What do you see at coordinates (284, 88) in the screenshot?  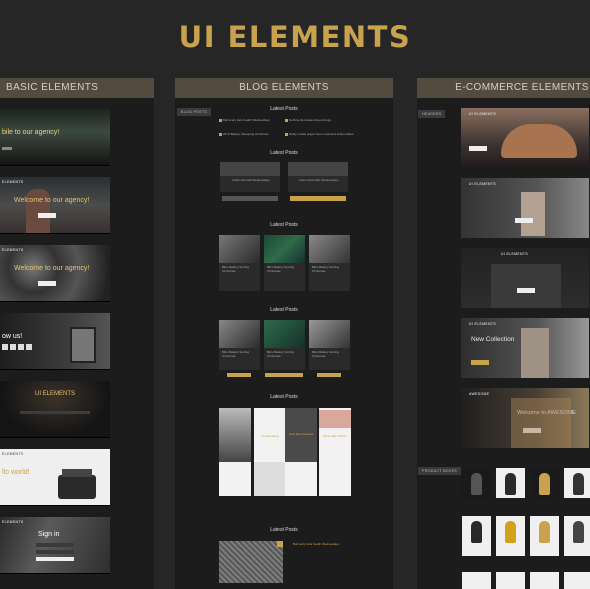 I see `blog-elements-header: BLOG ELEMENTS` at bounding box center [284, 88].